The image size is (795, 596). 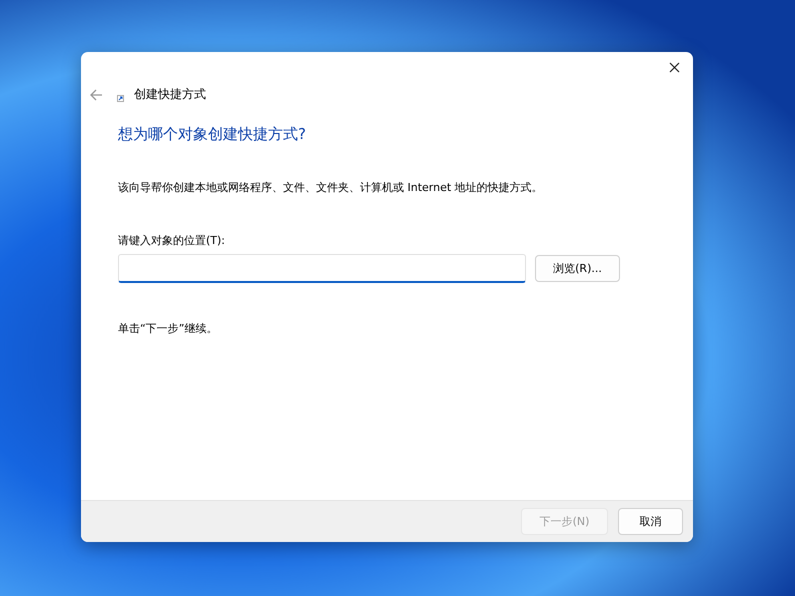 What do you see at coordinates (96, 95) in the screenshot?
I see `back-arrow-icon` at bounding box center [96, 95].